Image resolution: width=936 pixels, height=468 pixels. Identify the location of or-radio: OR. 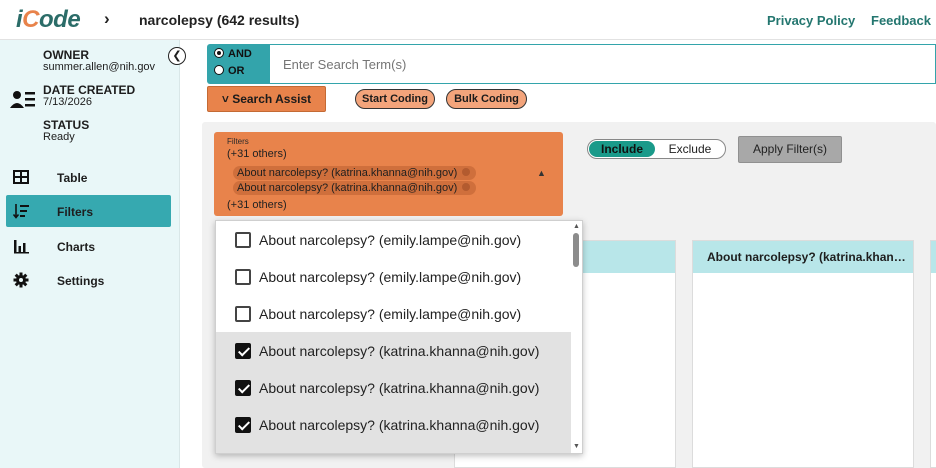
(229, 71).